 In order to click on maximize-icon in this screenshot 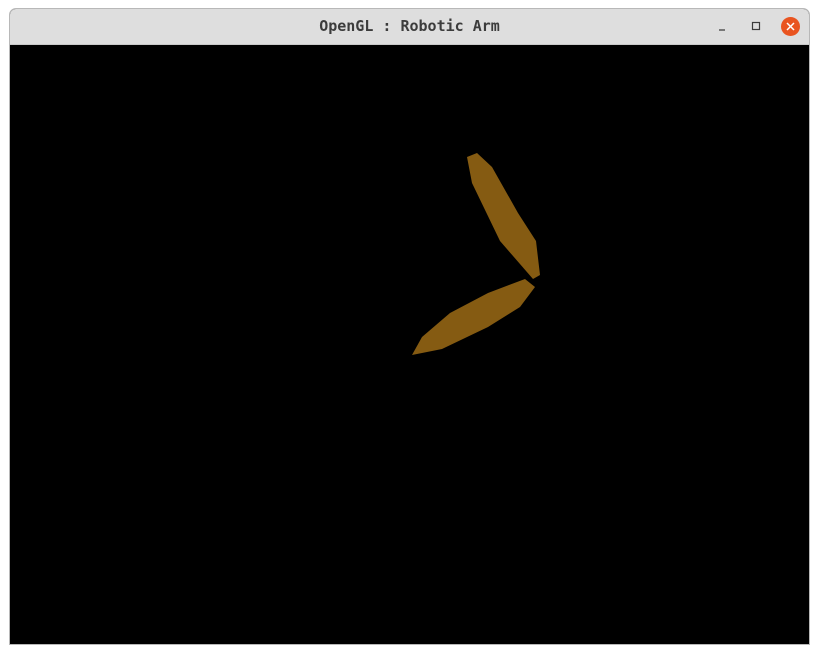, I will do `click(756, 26)`.